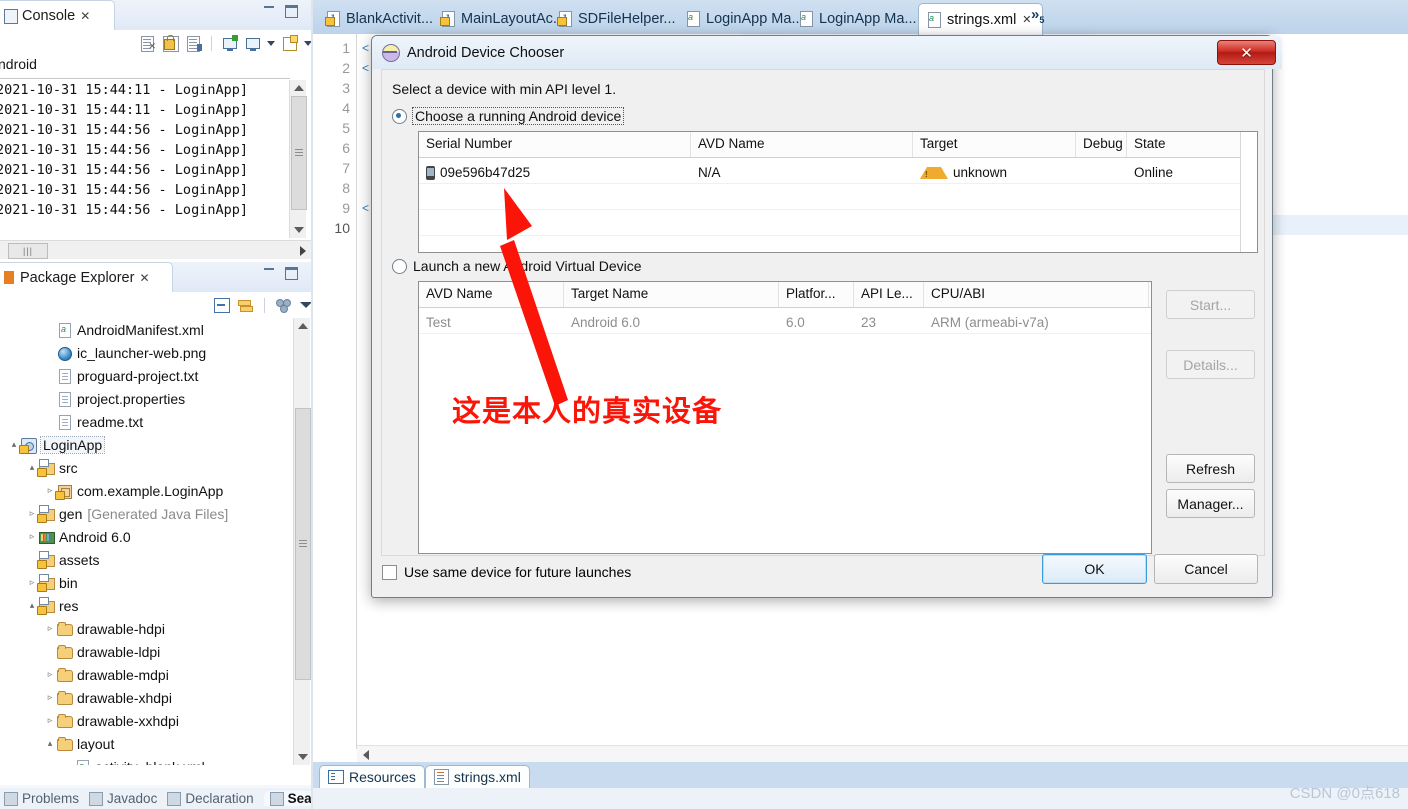 This screenshot has height=809, width=1408. Describe the element at coordinates (506, 572) in the screenshot. I see `use-same-device-checkbox: Use same device for future launches` at that location.